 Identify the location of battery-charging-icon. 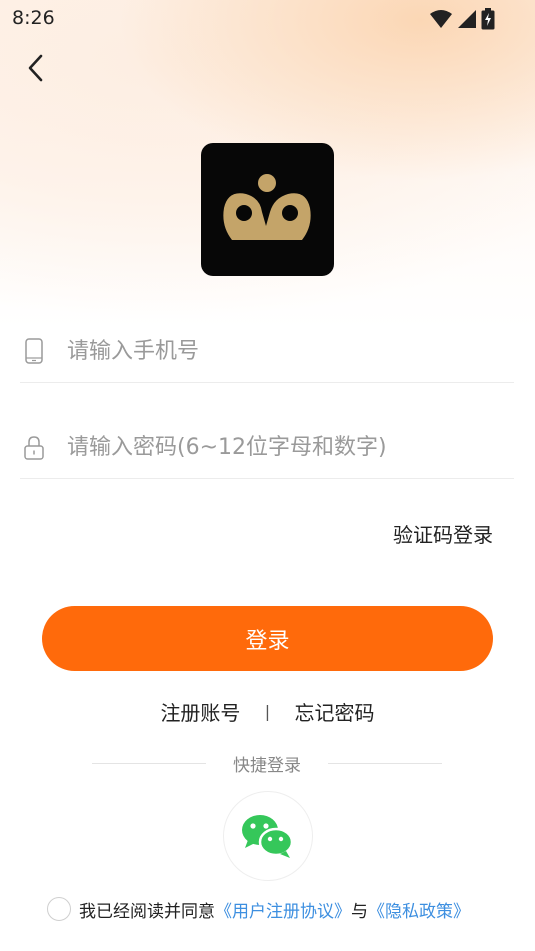
(488, 19).